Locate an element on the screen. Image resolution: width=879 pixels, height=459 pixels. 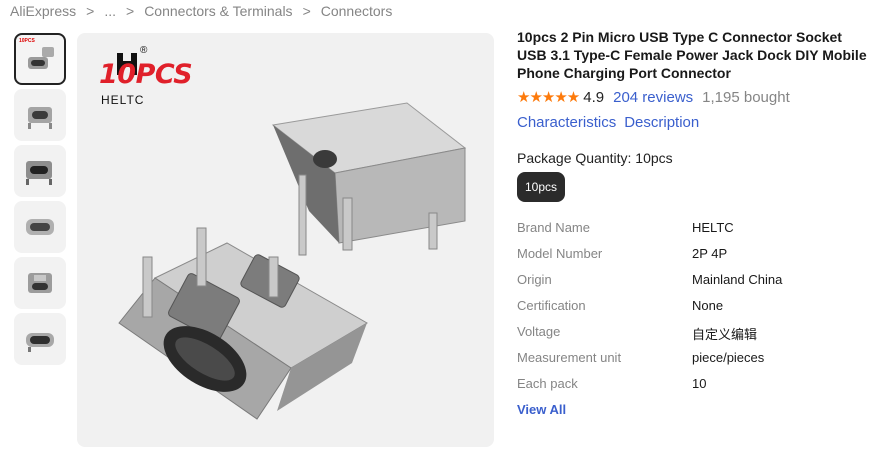
spec-value: None is located at coordinates (708, 305).